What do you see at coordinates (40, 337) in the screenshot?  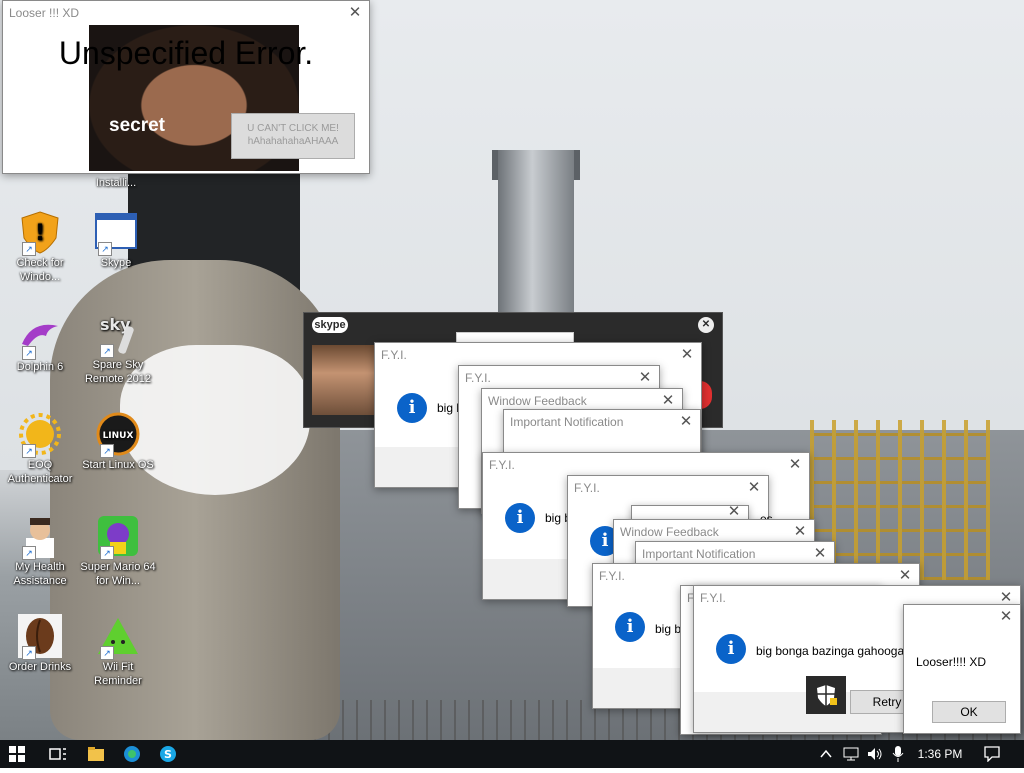 I see `dolphin-icon: ↗` at bounding box center [40, 337].